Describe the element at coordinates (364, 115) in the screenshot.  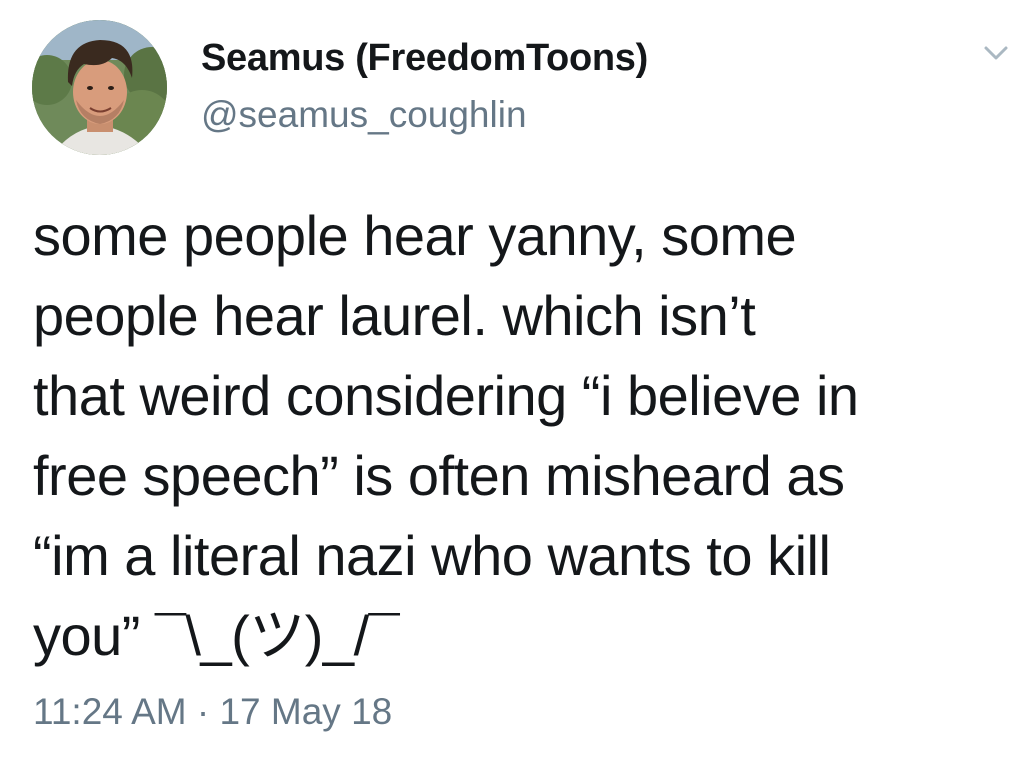
I see `user-handle: @seamus_coughlin` at that location.